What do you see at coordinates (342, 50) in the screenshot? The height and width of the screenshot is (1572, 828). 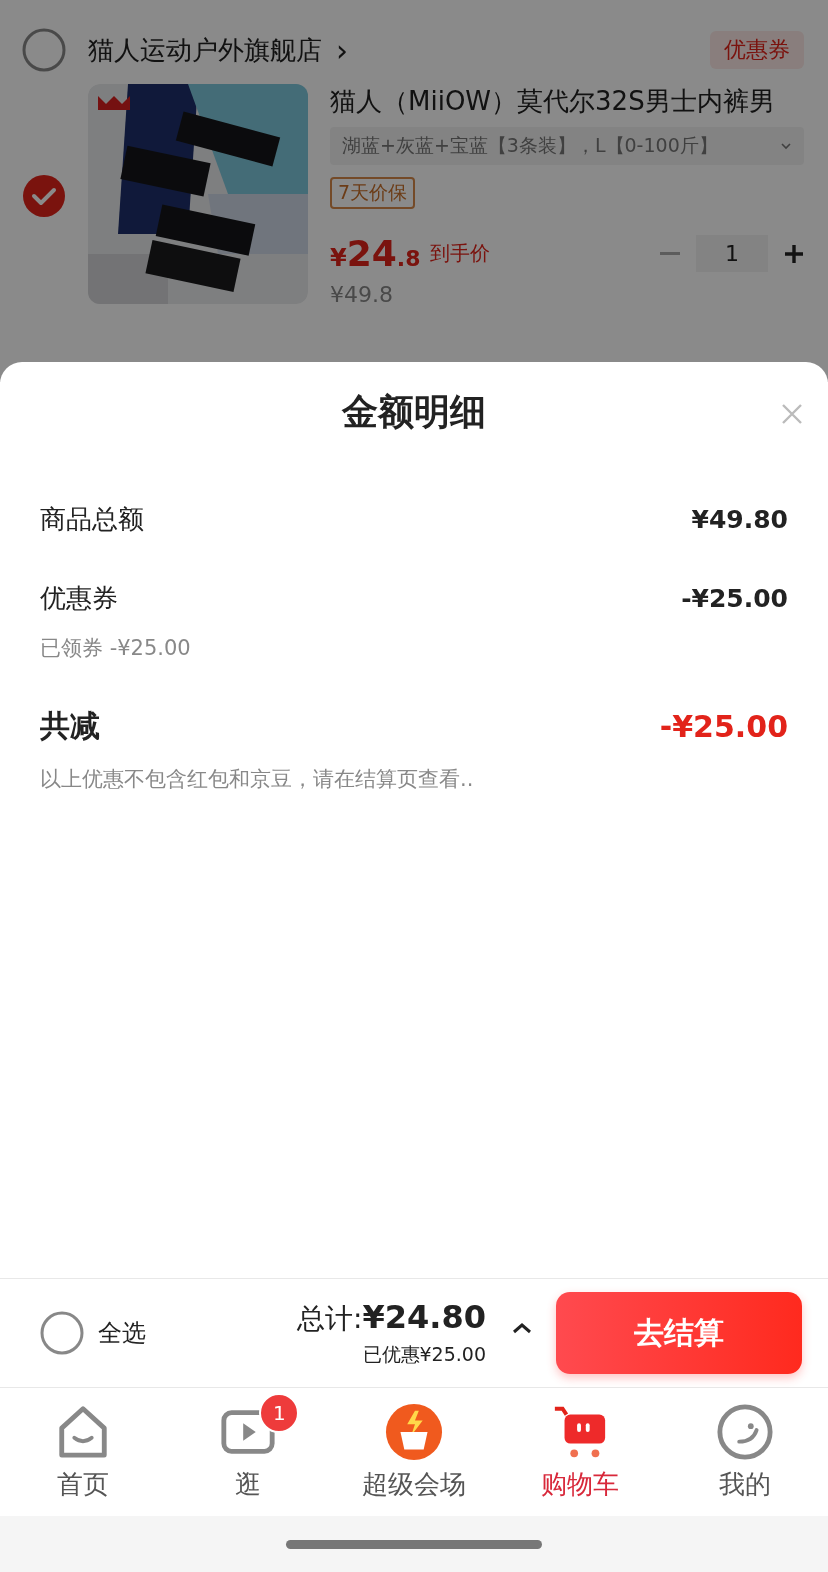 I see `chevron-icon: ›` at bounding box center [342, 50].